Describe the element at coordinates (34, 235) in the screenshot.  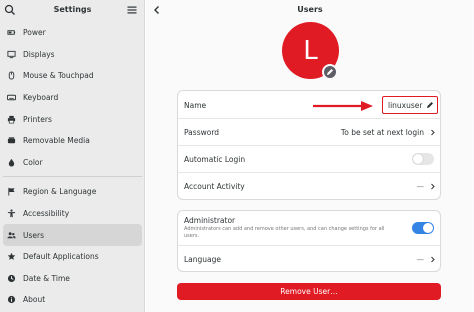
I see `sidebar-item-label: Users` at that location.